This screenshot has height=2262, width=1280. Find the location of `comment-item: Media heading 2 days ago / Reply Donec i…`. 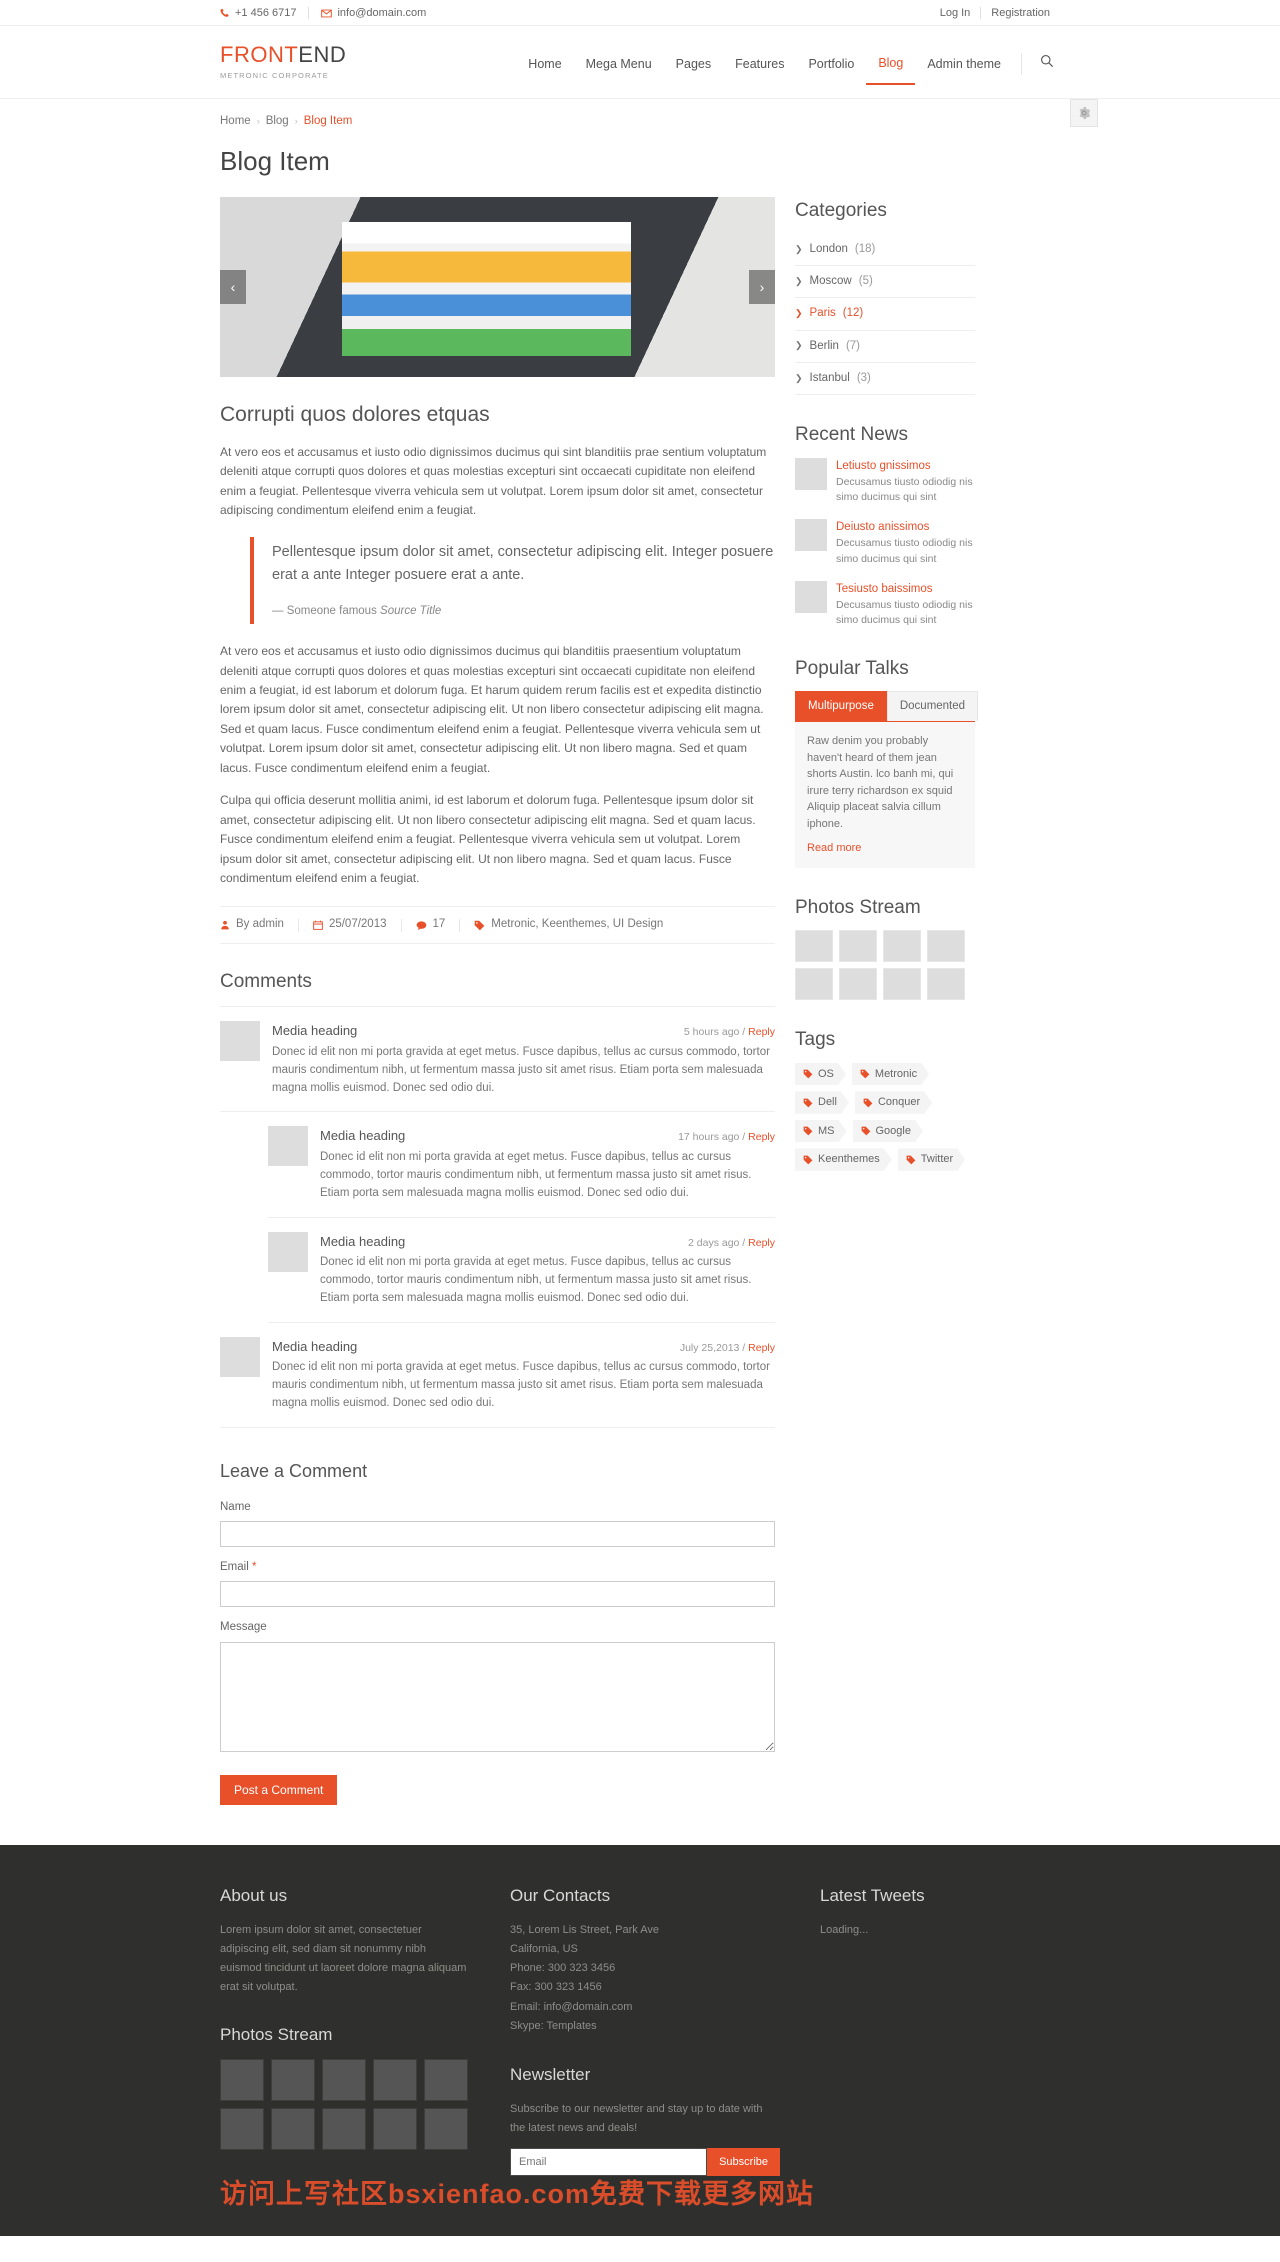

comment-item: Media heading 2 days ago / Reply Donec i… is located at coordinates (521, 1270).